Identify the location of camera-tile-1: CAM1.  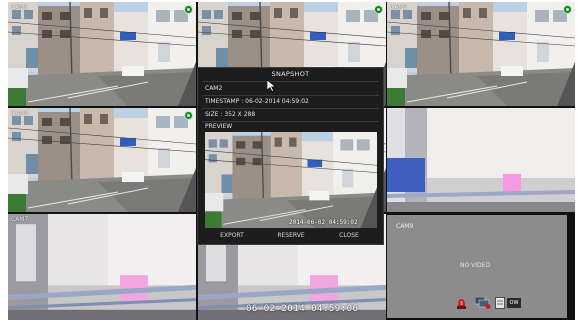
(102, 54).